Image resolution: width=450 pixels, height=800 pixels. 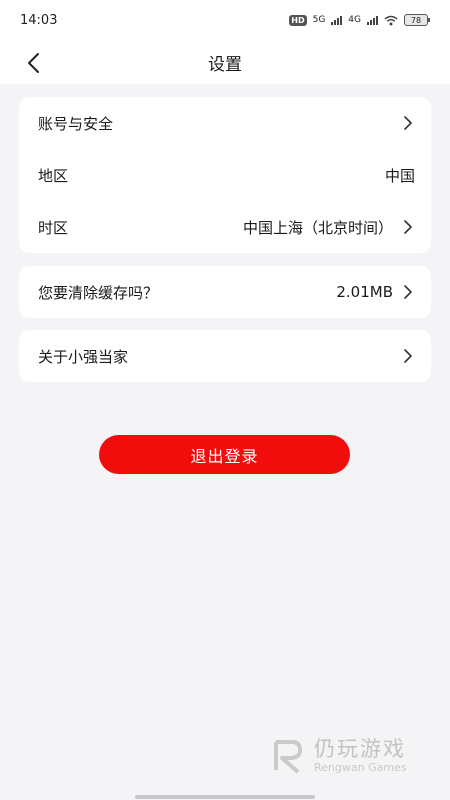 What do you see at coordinates (360, 749) in the screenshot?
I see `watermark-title: 仍玩游戏` at bounding box center [360, 749].